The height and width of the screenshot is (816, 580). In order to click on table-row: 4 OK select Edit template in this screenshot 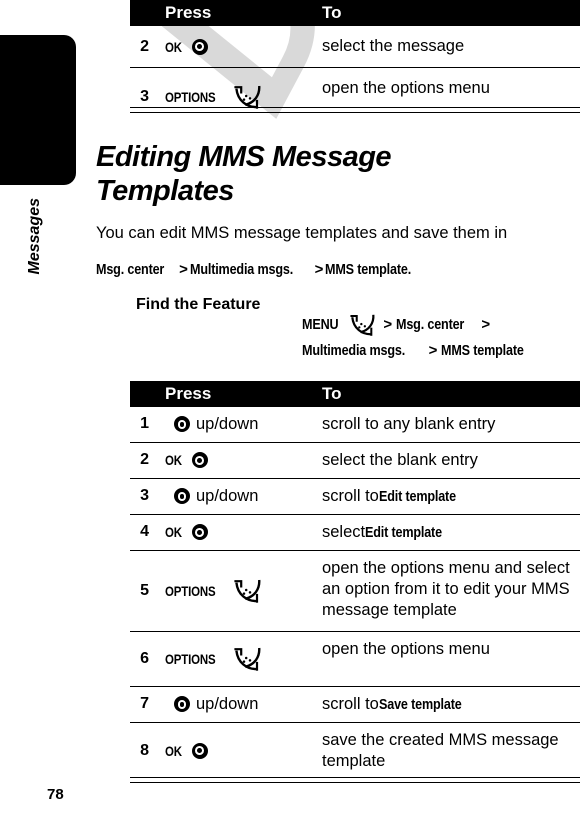, I will do `click(355, 533)`.